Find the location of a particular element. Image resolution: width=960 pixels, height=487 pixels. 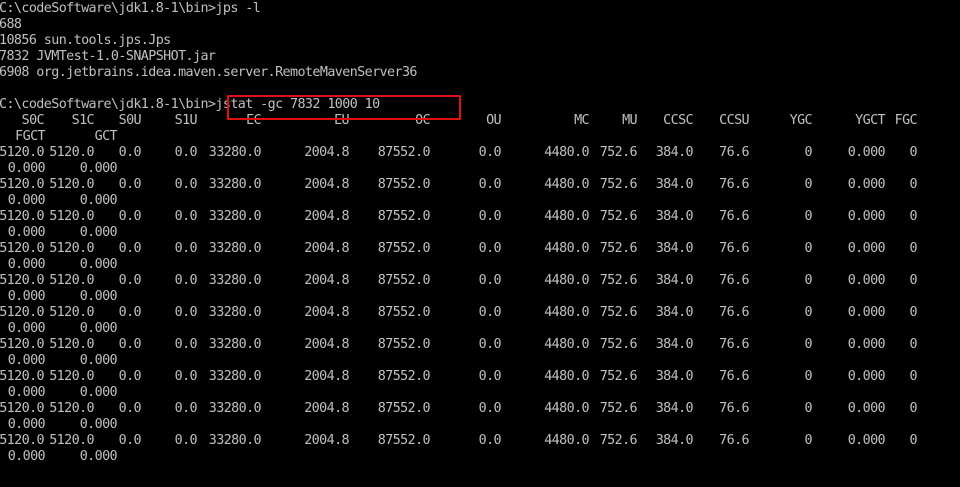

column-header: S0U is located at coordinates (130, 120).